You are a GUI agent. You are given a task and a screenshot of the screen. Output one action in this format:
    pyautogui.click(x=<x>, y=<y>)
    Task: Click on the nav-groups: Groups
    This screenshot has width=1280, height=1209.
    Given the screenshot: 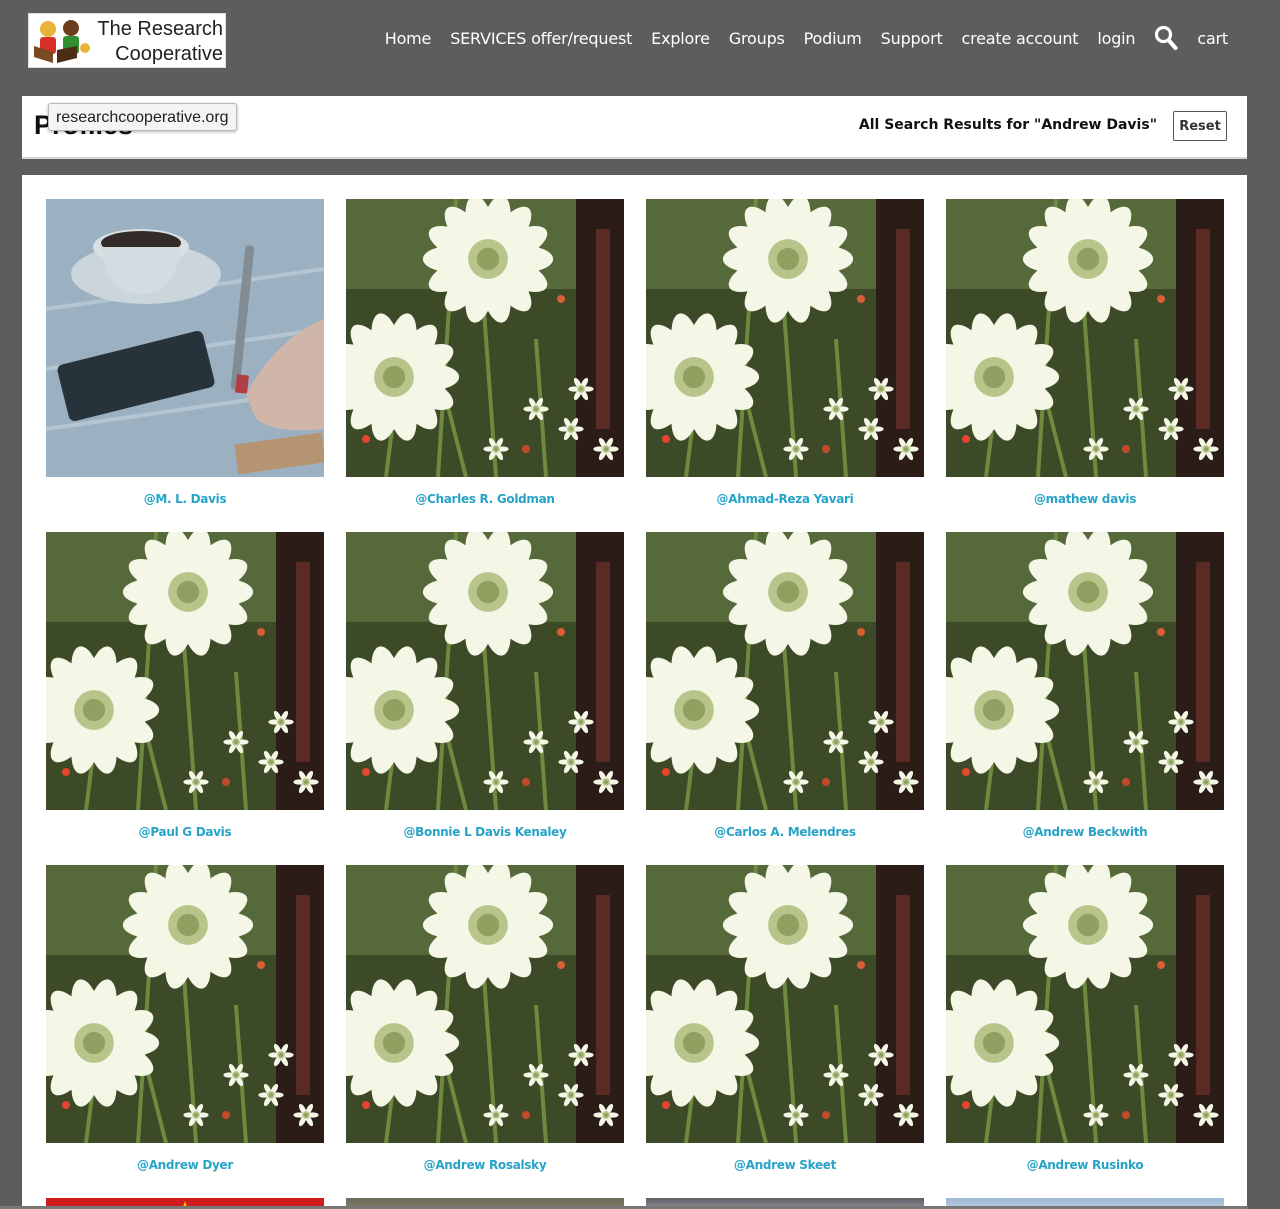 What is the action you would take?
    pyautogui.click(x=757, y=38)
    